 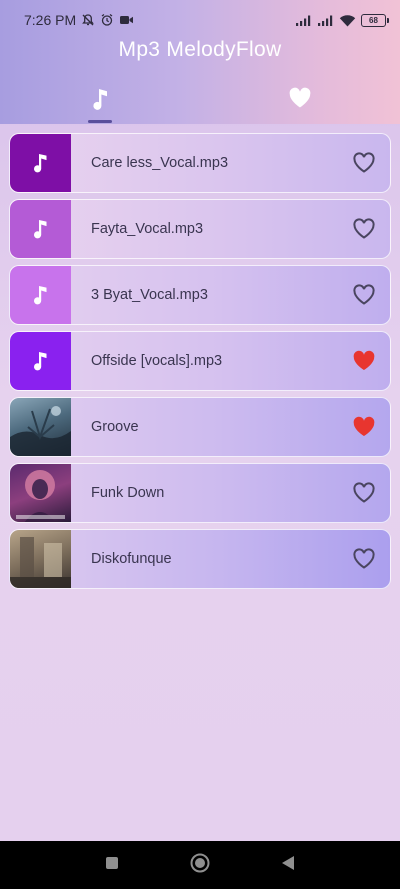 What do you see at coordinates (112, 862) in the screenshot?
I see `square-icon` at bounding box center [112, 862].